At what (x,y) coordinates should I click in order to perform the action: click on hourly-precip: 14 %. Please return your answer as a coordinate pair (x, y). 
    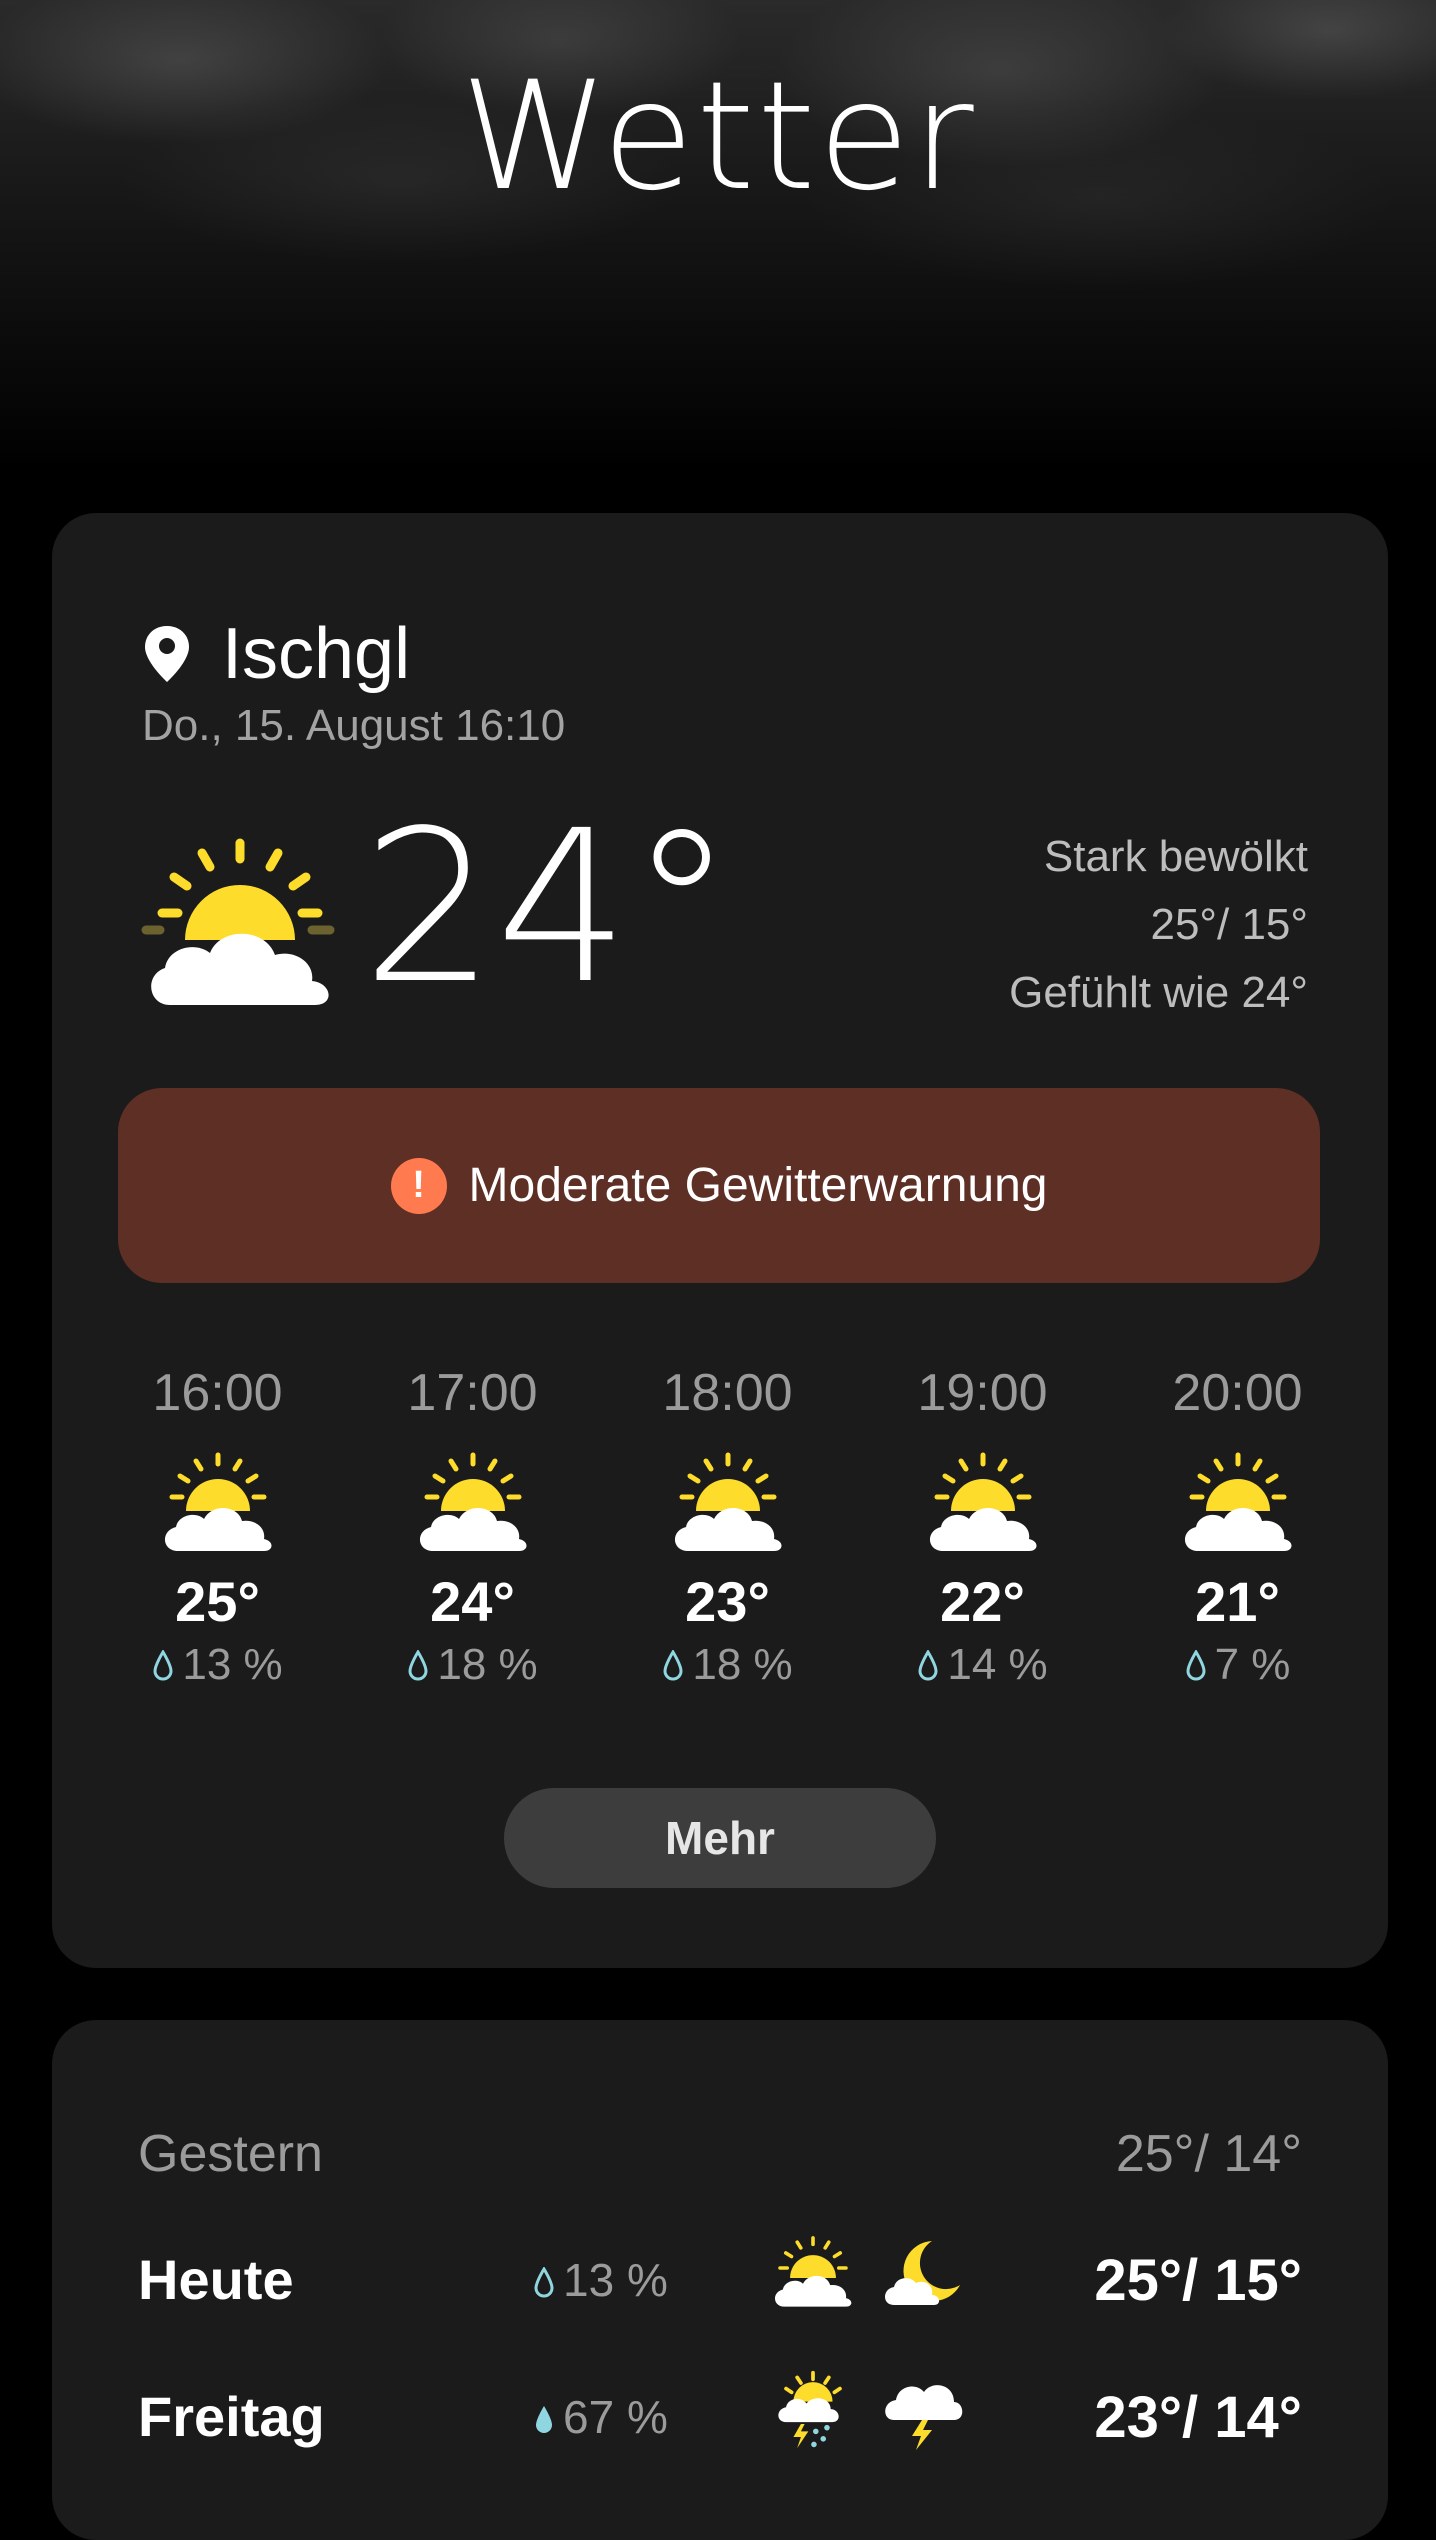
    Looking at the image, I should click on (982, 1665).